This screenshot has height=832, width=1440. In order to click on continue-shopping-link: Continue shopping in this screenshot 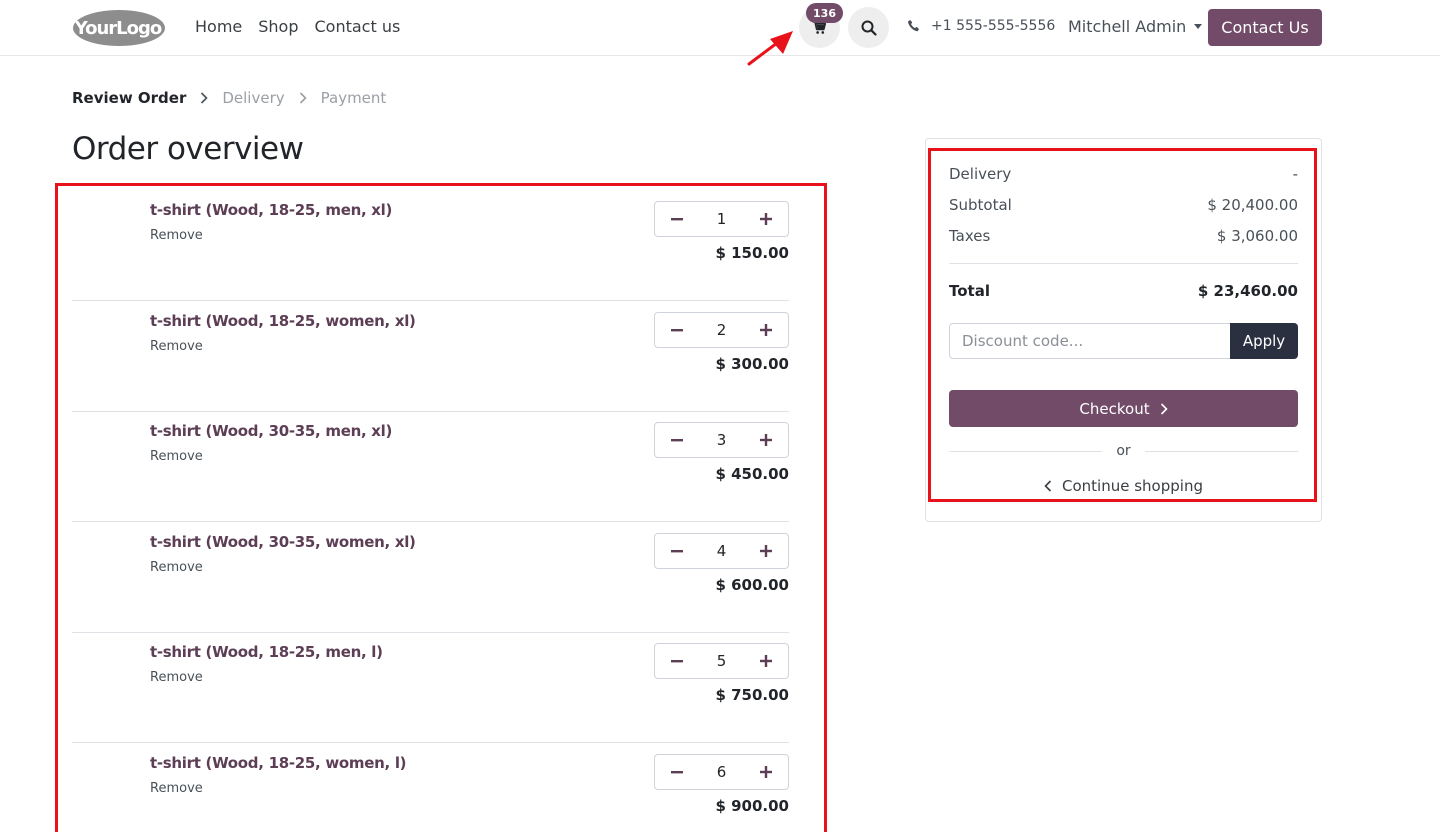, I will do `click(1123, 486)`.